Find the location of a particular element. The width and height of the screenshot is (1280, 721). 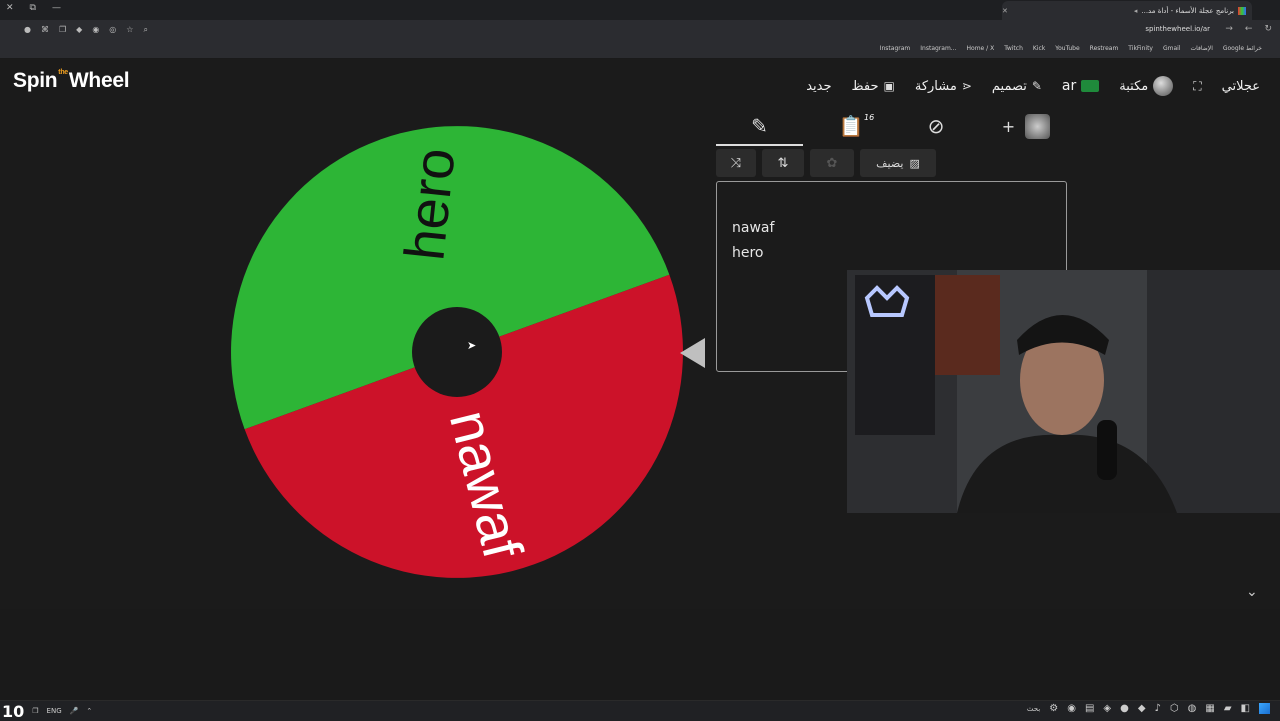

chevron-up-icon: ⌃ is located at coordinates (89, 711).